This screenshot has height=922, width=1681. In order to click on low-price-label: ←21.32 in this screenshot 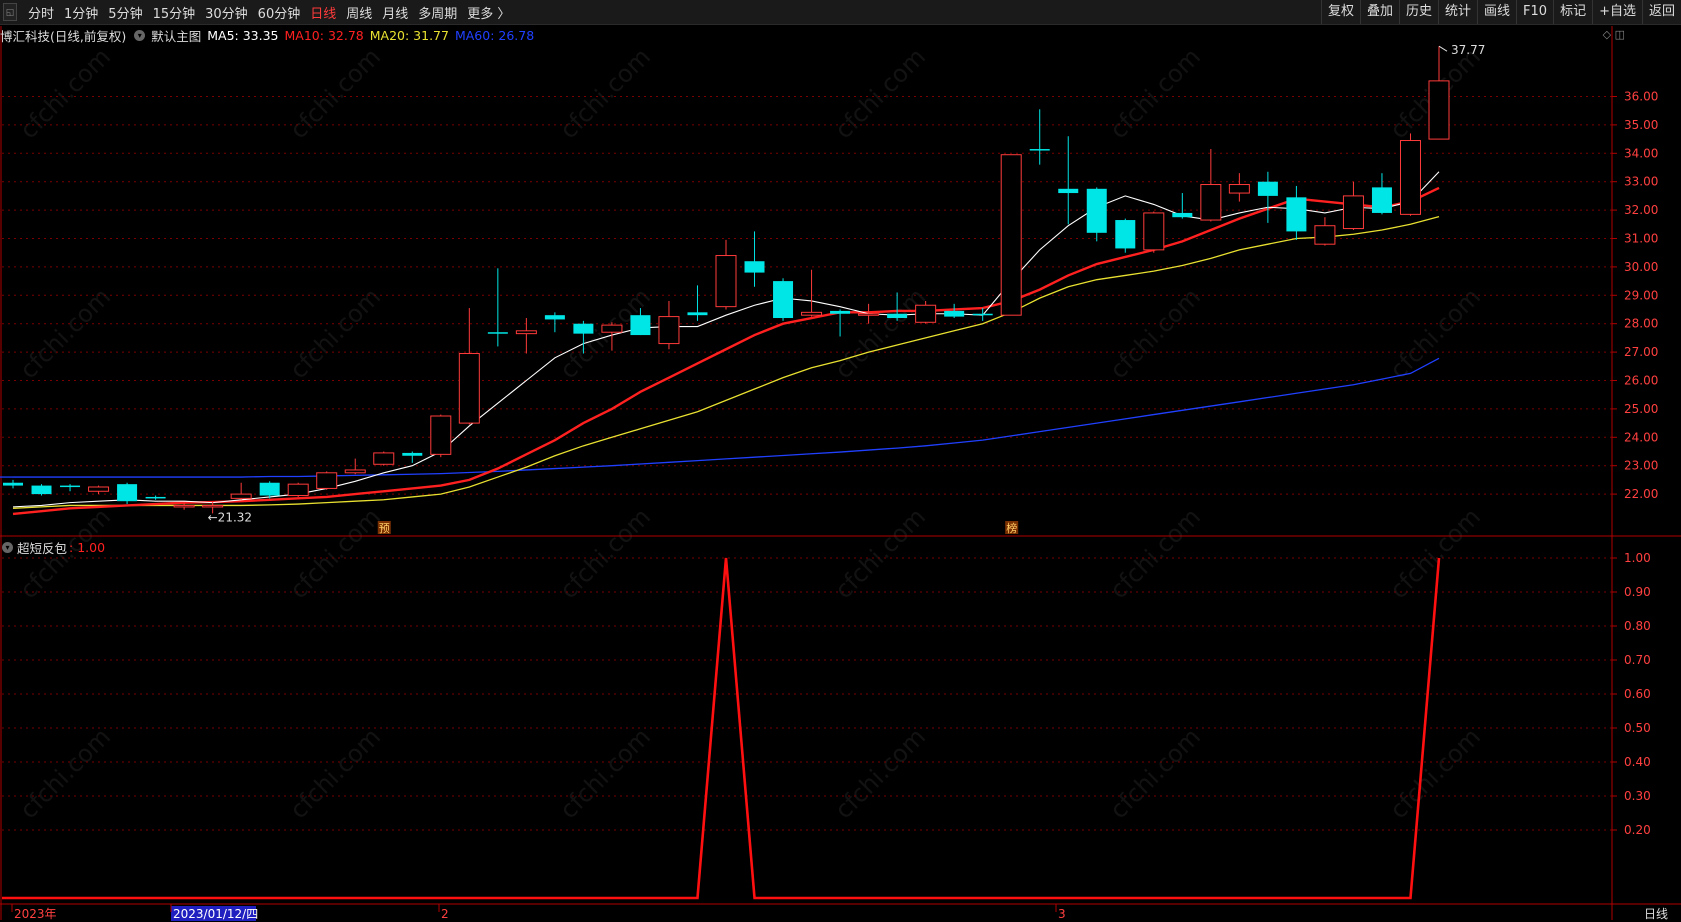, I will do `click(230, 517)`.